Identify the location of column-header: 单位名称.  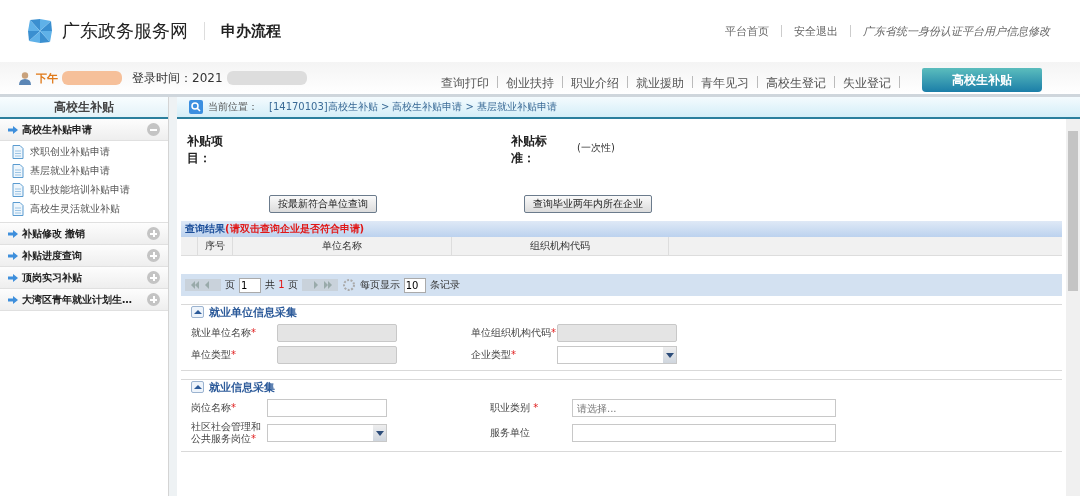
(342, 246).